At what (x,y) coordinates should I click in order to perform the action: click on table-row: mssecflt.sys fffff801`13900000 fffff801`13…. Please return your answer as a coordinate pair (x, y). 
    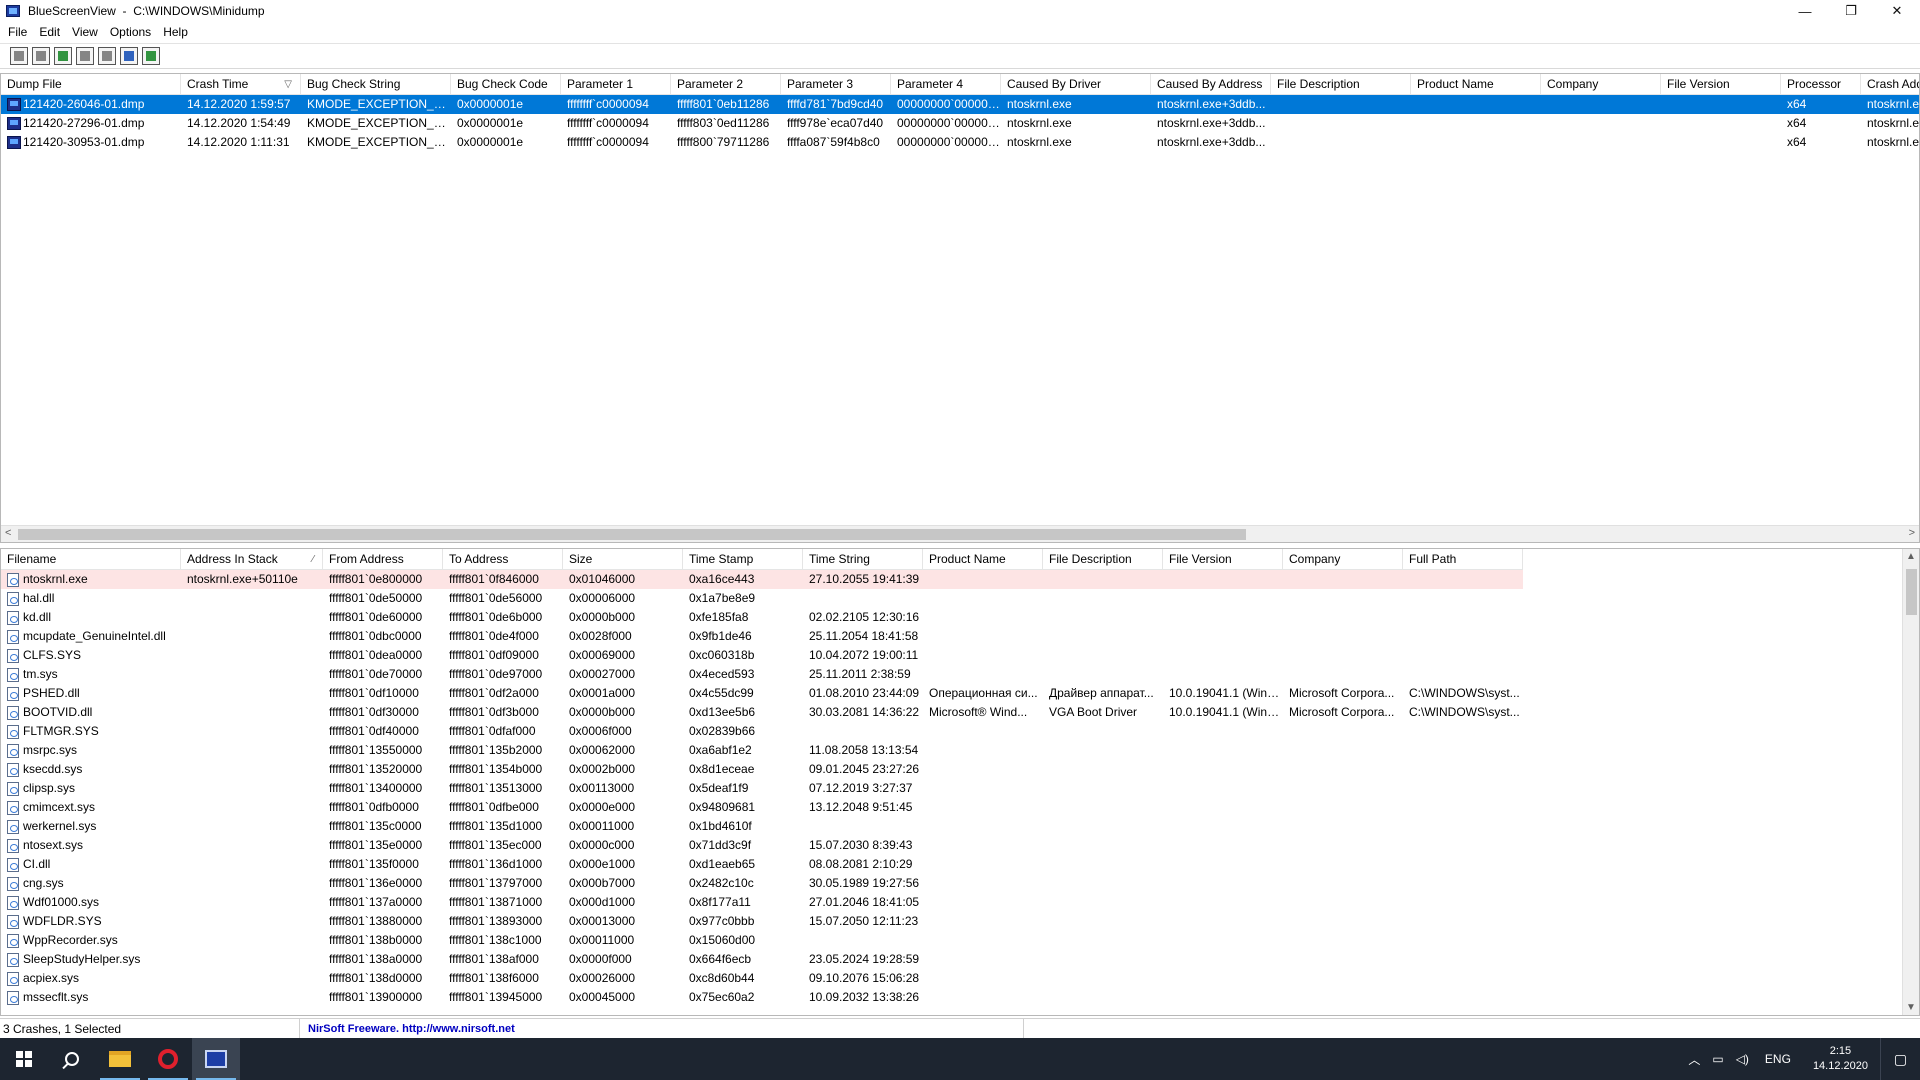
    Looking at the image, I should click on (762, 997).